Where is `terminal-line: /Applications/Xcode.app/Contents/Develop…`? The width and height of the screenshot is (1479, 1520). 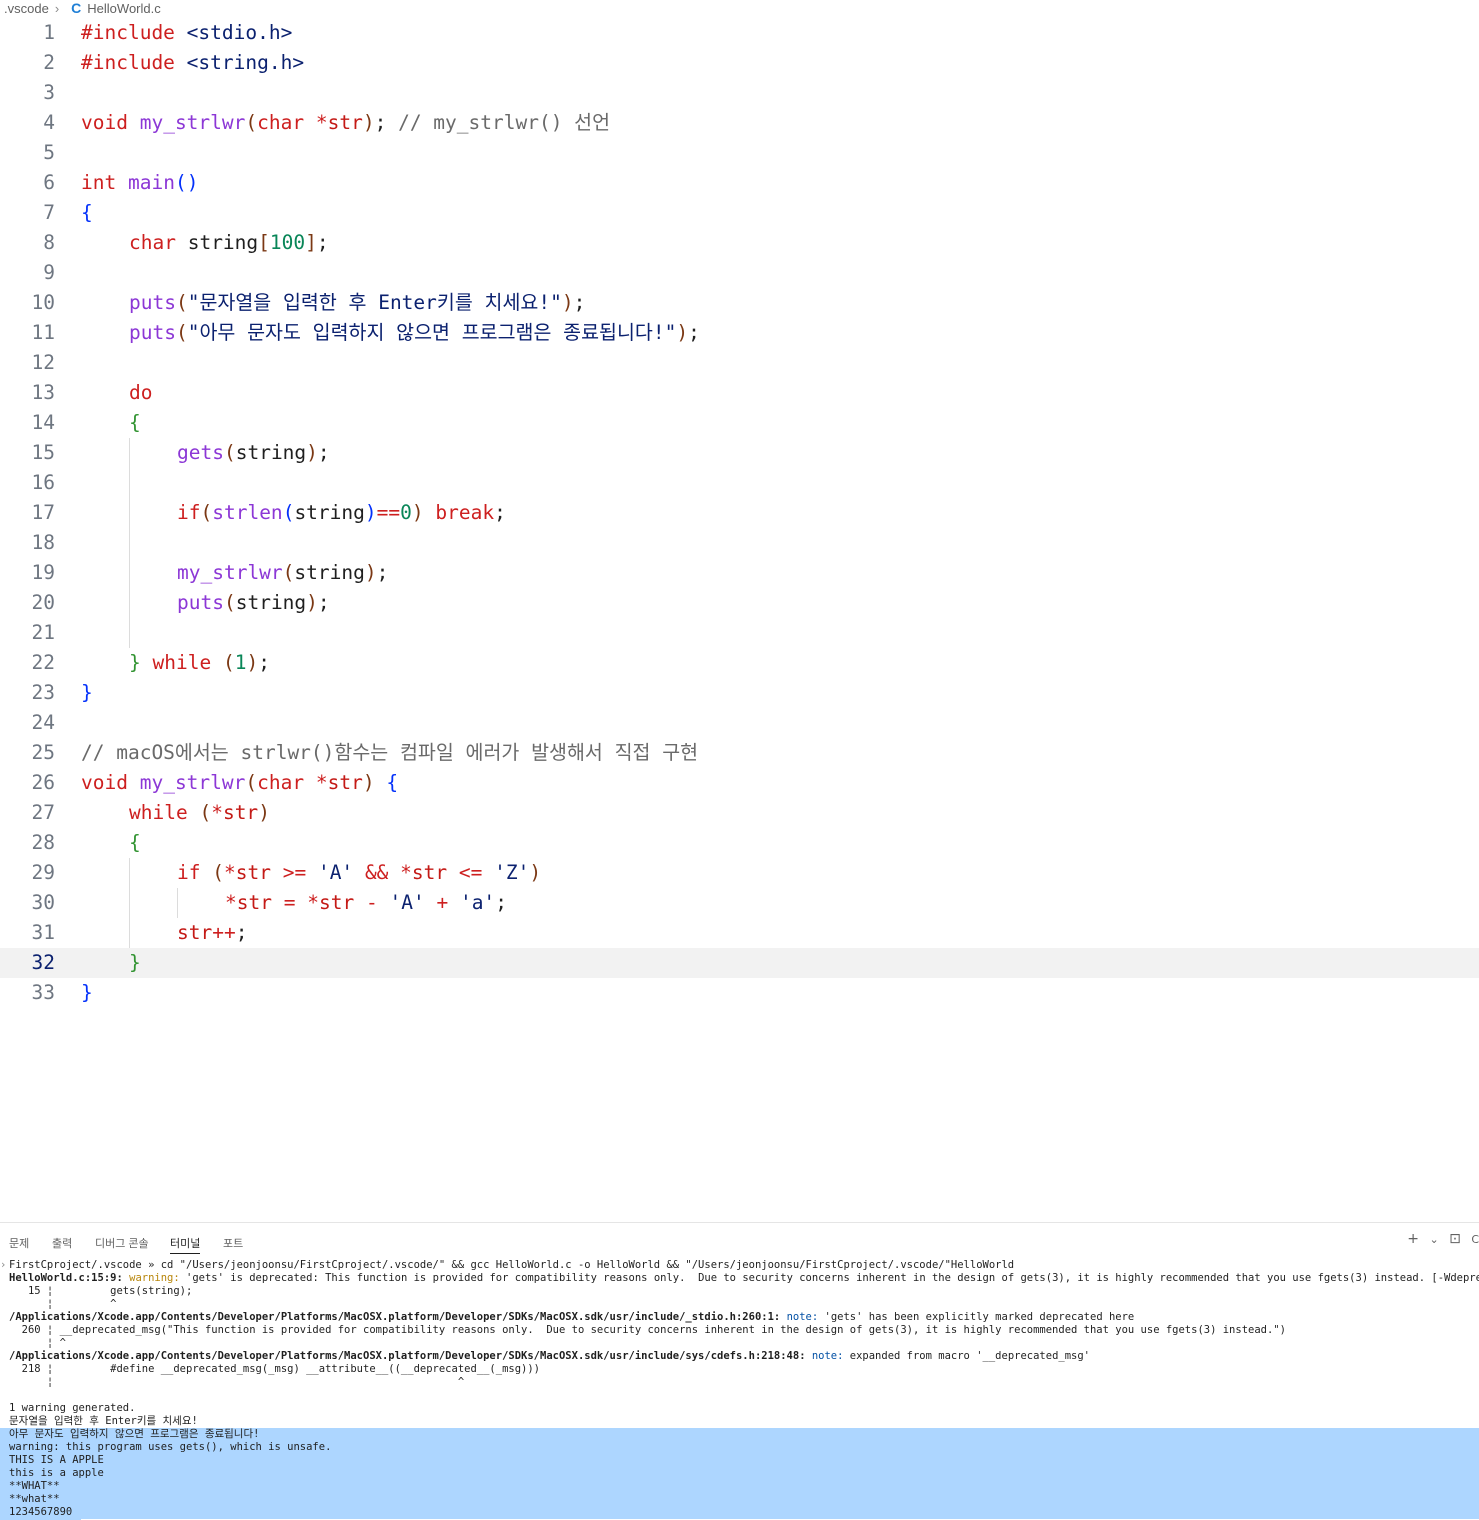 terminal-line: /Applications/Xcode.app/Contents/Develop… is located at coordinates (739, 1317).